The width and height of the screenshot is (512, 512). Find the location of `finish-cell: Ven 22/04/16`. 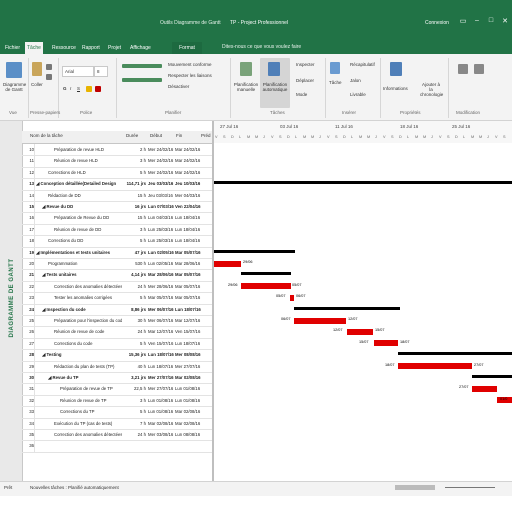

finish-cell: Ven 22/04/16 is located at coordinates (192, 206).